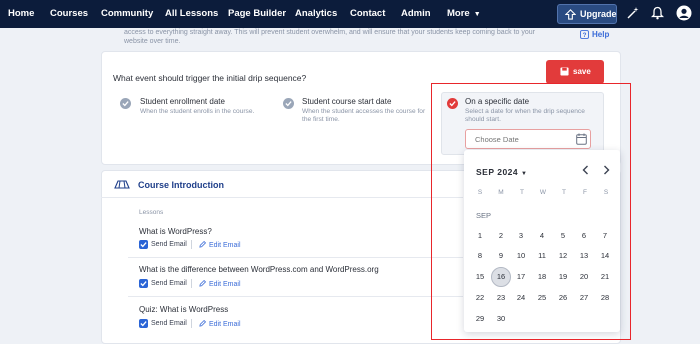  I want to click on save-label: save, so click(582, 71).